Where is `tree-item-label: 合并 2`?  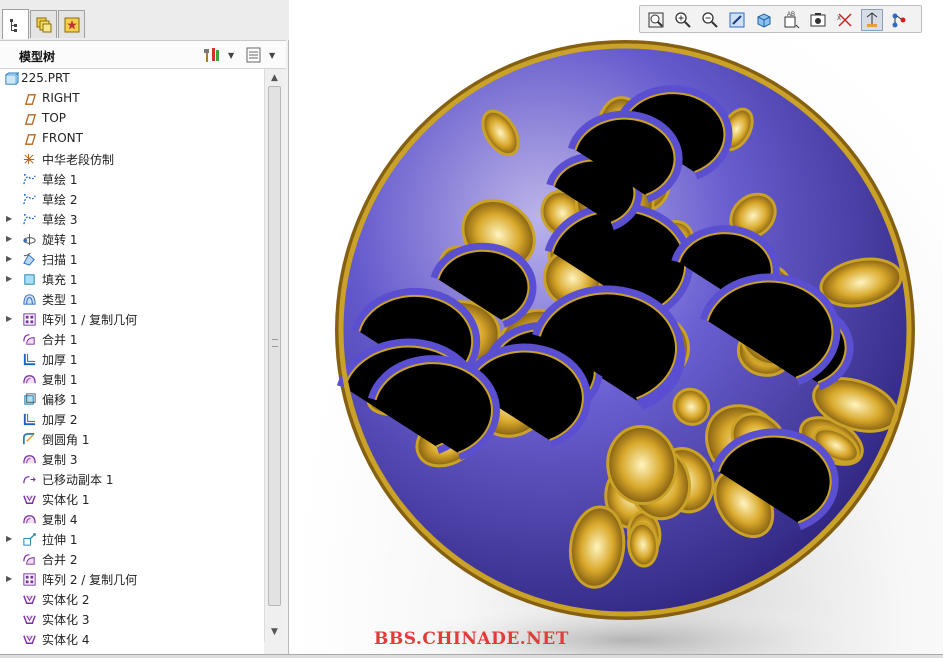 tree-item-label: 合并 2 is located at coordinates (60, 560).